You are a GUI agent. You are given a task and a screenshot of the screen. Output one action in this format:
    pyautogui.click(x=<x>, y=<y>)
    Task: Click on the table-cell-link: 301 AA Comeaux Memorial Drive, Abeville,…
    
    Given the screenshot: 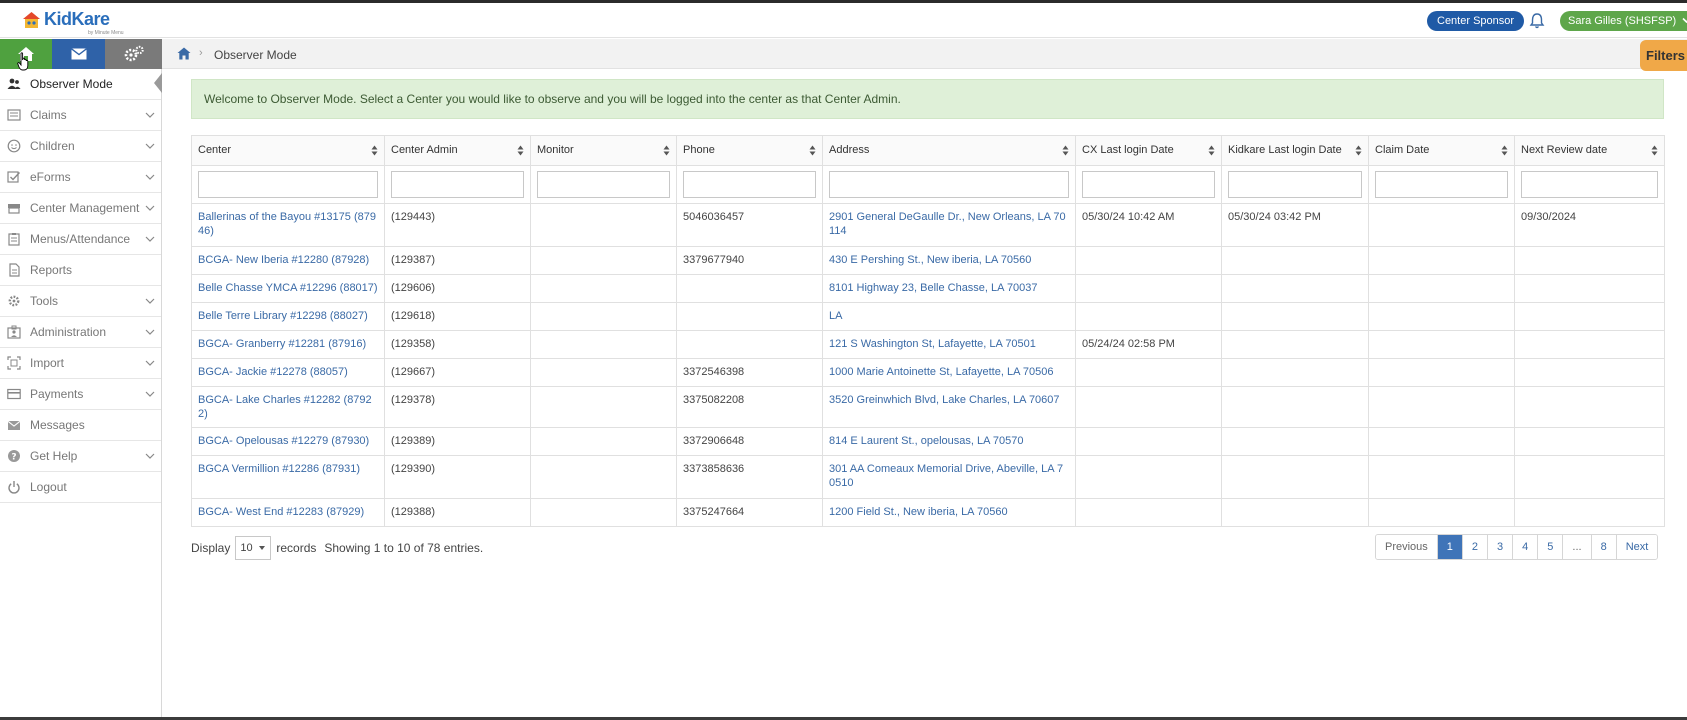 What is the action you would take?
    pyautogui.click(x=949, y=477)
    